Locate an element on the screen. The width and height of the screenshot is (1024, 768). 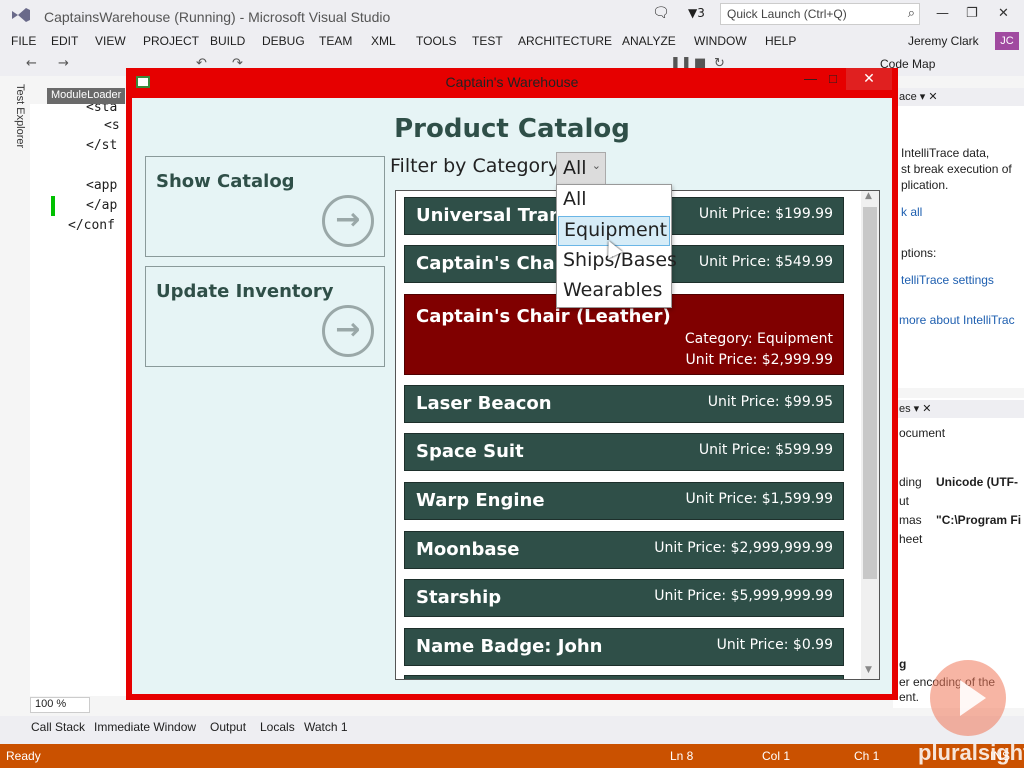
change-marker is located at coordinates (53, 206).